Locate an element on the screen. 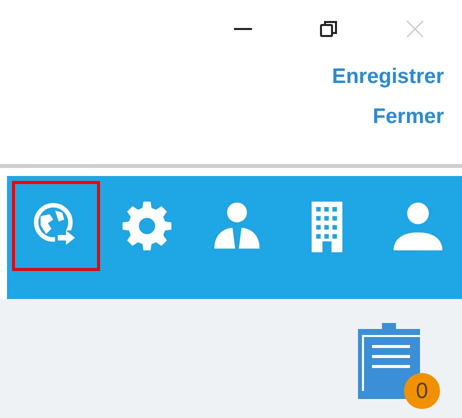 This screenshot has width=462, height=418. close-icon is located at coordinates (415, 29).